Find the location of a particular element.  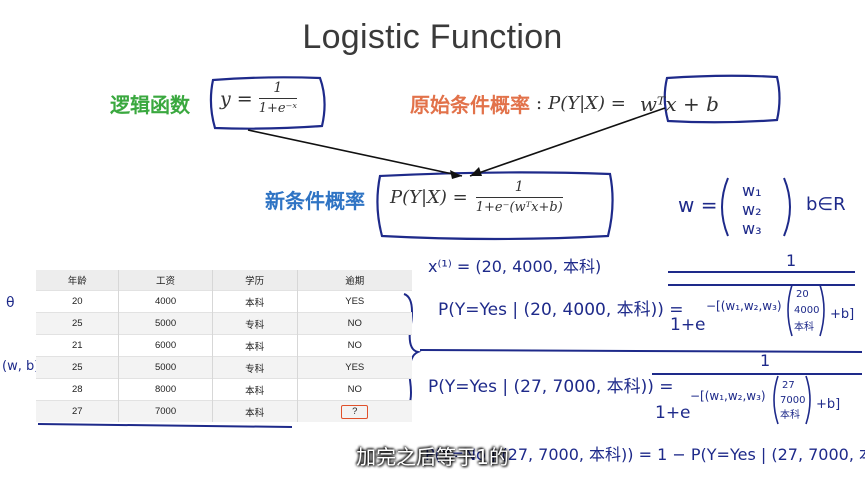

w3-text: w₃ is located at coordinates (752, 228).